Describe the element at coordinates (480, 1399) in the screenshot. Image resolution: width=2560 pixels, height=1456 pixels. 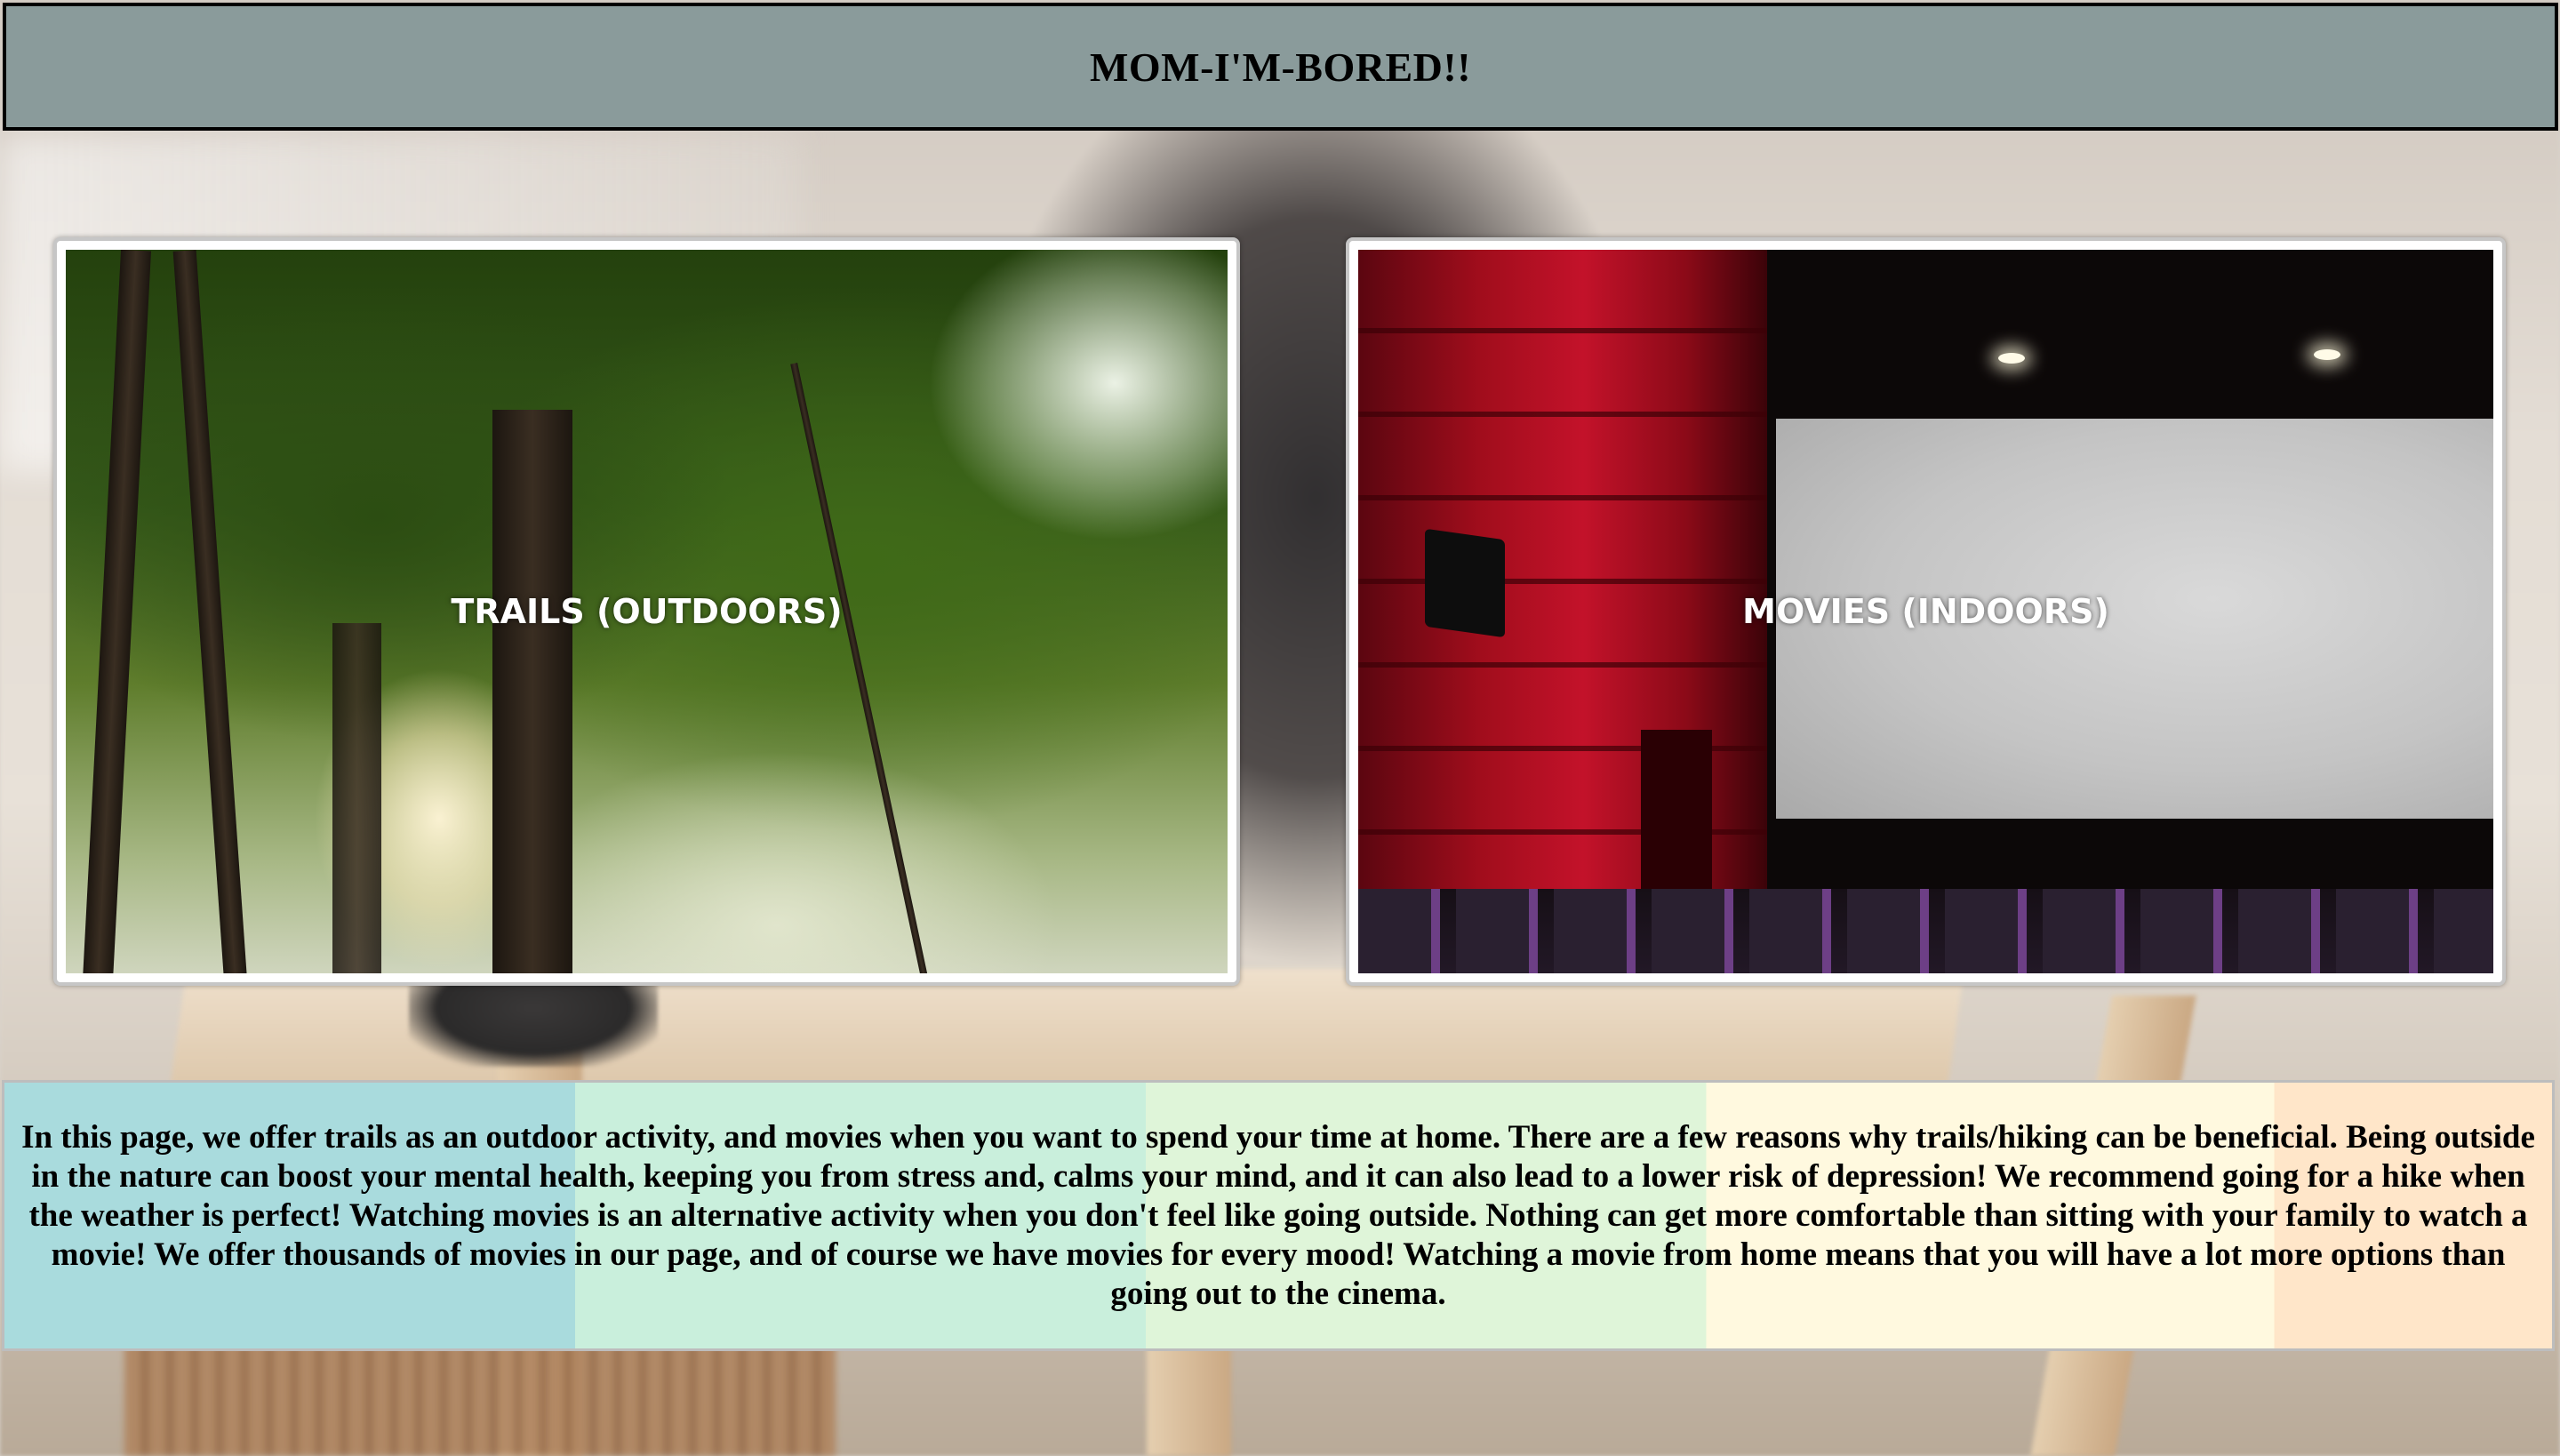
I see `background-basket` at that location.